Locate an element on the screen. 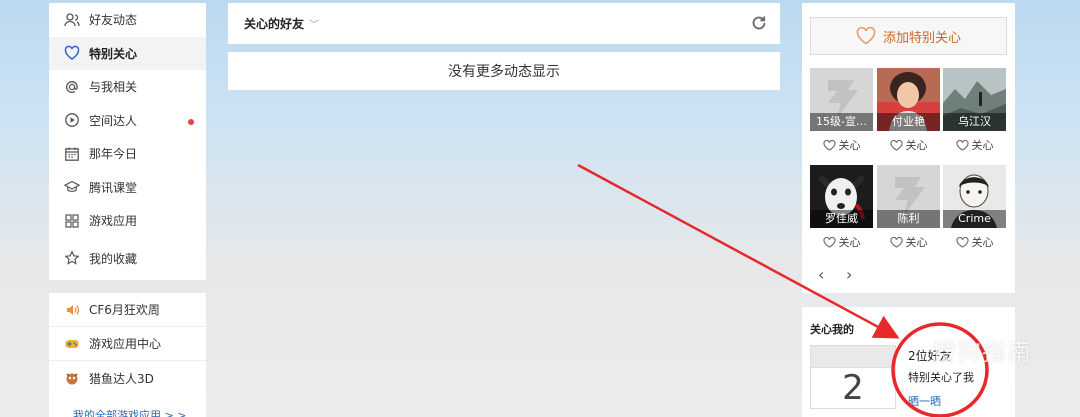 This screenshot has height=417, width=1080. gamepad-icon is located at coordinates (72, 344).